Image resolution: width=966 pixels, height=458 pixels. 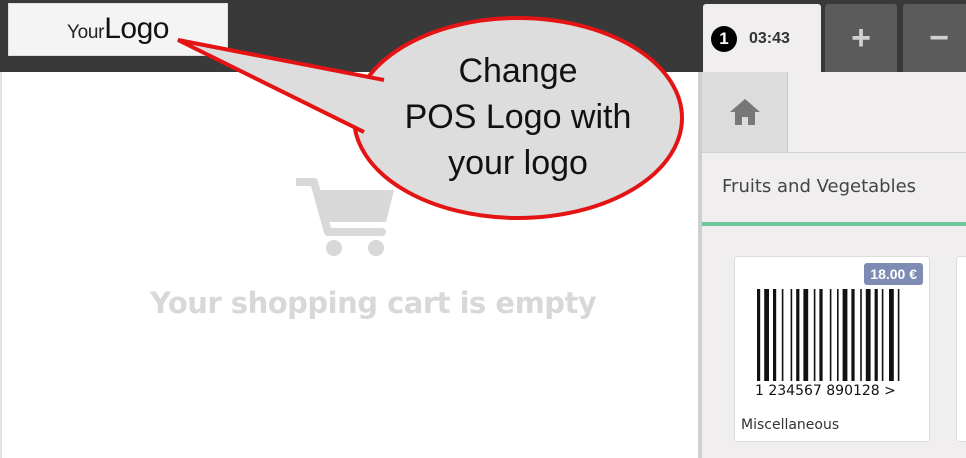 I want to click on delete-order-button: −, so click(x=934, y=38).